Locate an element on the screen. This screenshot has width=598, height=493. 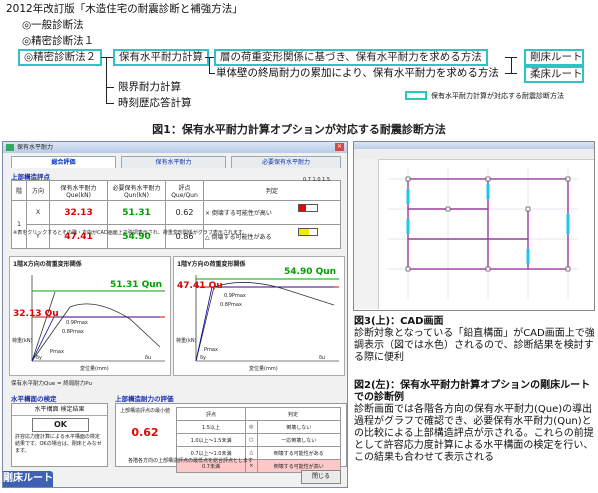
table-row: 1 X 32.13 51.31 0.62 × 倒壊する可能性が高い is located at coordinates (176, 224).